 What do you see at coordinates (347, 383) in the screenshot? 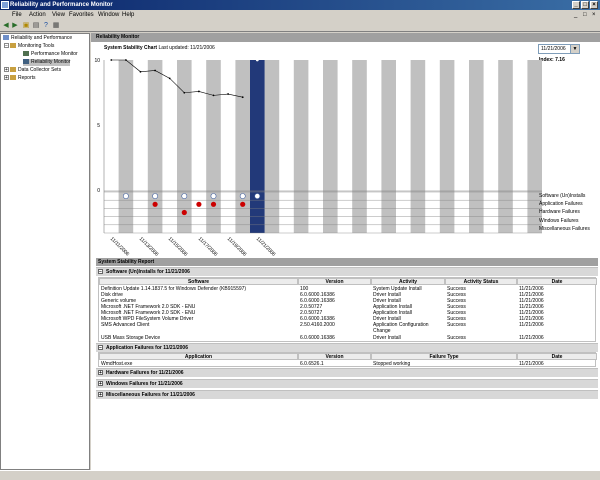
I see `section-windows-failures: + Windows Failures for 11/21/2006` at bounding box center [347, 383].